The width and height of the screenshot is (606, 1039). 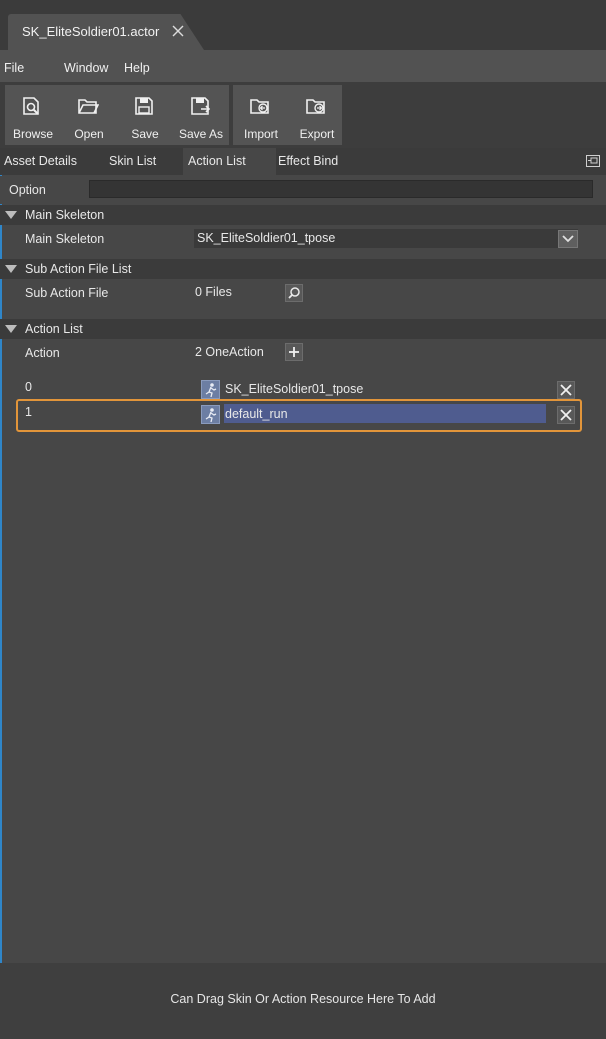 I want to click on save-as-button: Save As, so click(x=201, y=115).